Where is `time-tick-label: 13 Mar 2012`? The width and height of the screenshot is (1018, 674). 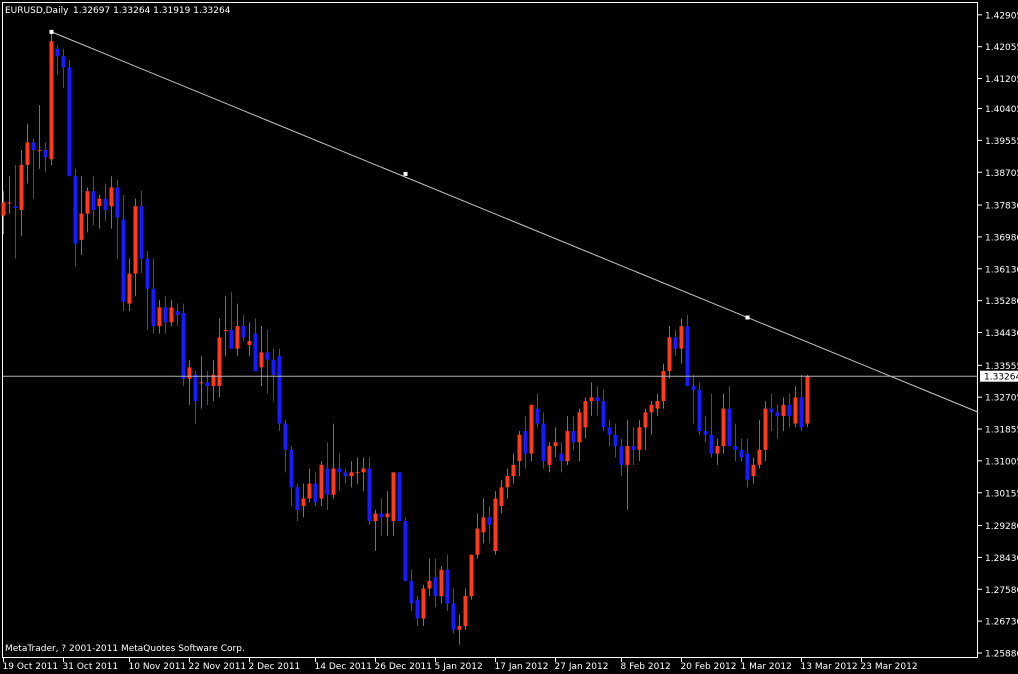
time-tick-label: 13 Mar 2012 is located at coordinates (829, 667).